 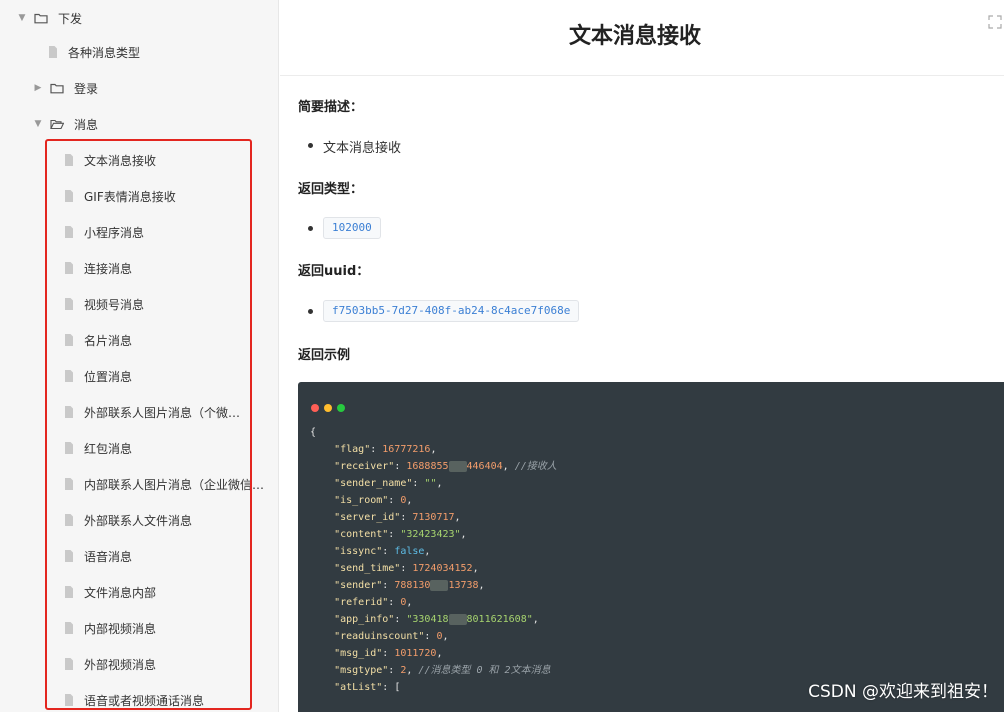 I want to click on json-value: "", so click(x=430, y=483).